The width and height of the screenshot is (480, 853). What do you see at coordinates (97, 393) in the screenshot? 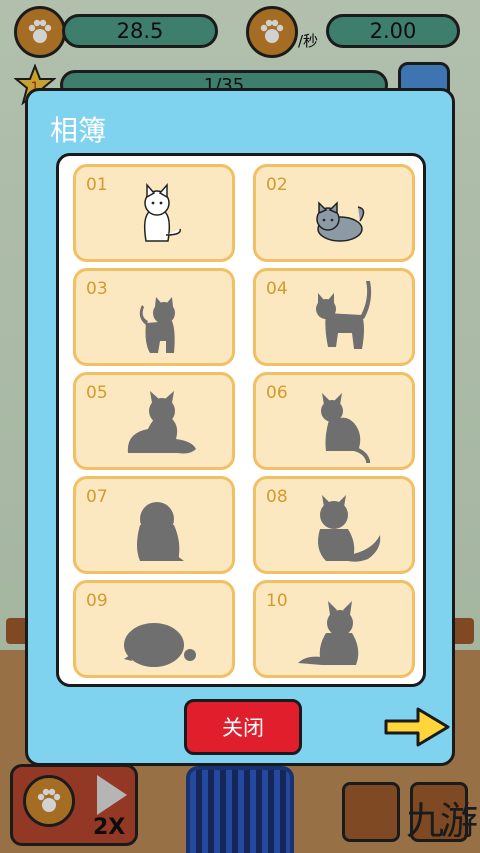
I see `card-number: 05` at bounding box center [97, 393].